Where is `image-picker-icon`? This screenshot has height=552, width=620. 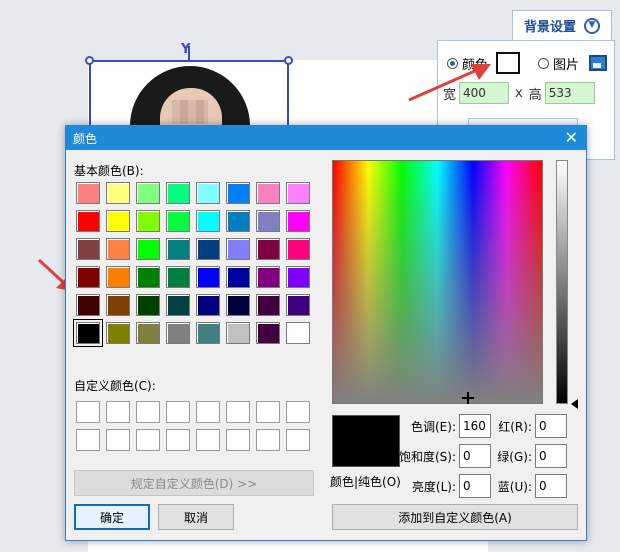 image-picker-icon is located at coordinates (598, 63).